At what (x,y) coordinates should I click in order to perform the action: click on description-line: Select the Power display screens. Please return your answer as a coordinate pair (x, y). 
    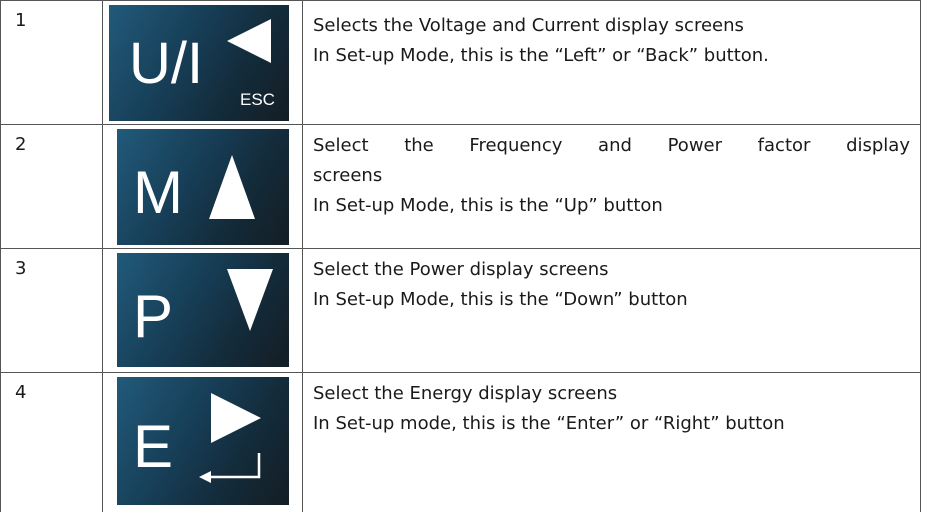
    Looking at the image, I should click on (461, 269).